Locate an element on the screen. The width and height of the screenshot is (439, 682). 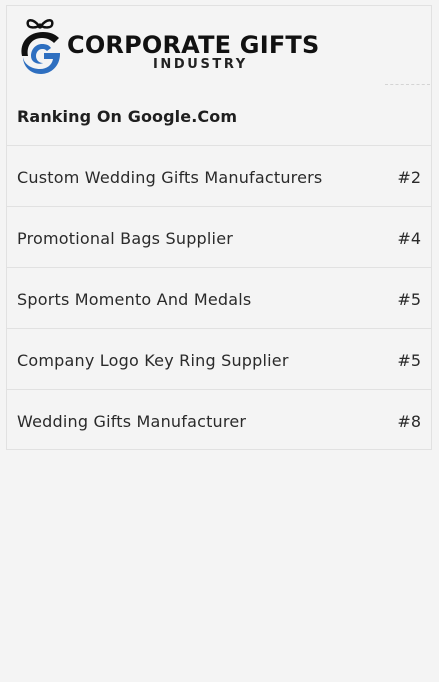
list-item: Company Logo Key Ring Supplier #5 is located at coordinates (219, 359).